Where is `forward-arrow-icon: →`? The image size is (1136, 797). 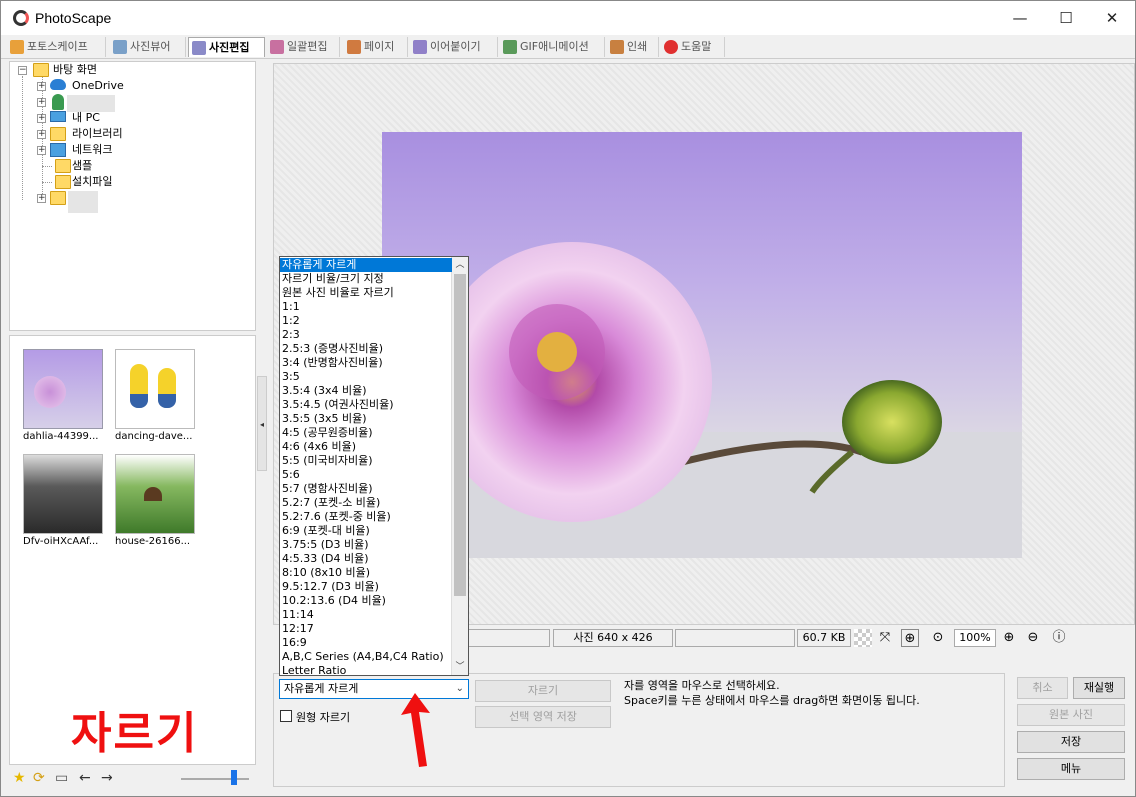 forward-arrow-icon: → is located at coordinates (107, 778).